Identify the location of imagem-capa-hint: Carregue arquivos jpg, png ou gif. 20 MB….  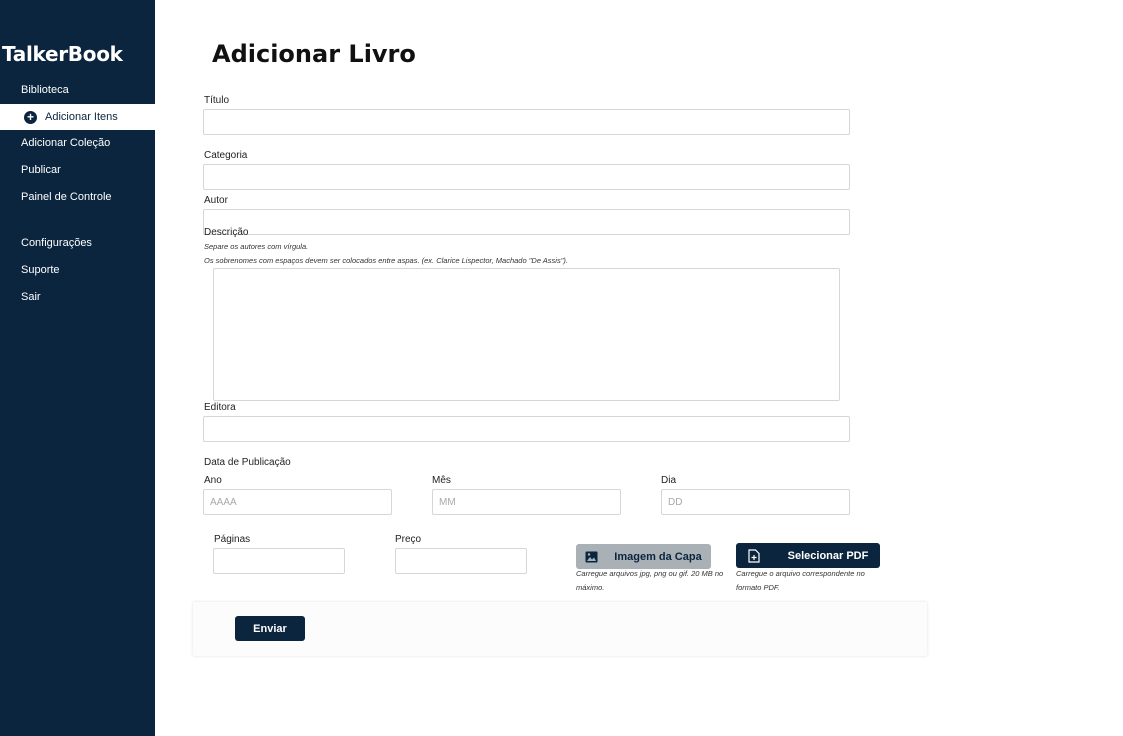
(650, 580).